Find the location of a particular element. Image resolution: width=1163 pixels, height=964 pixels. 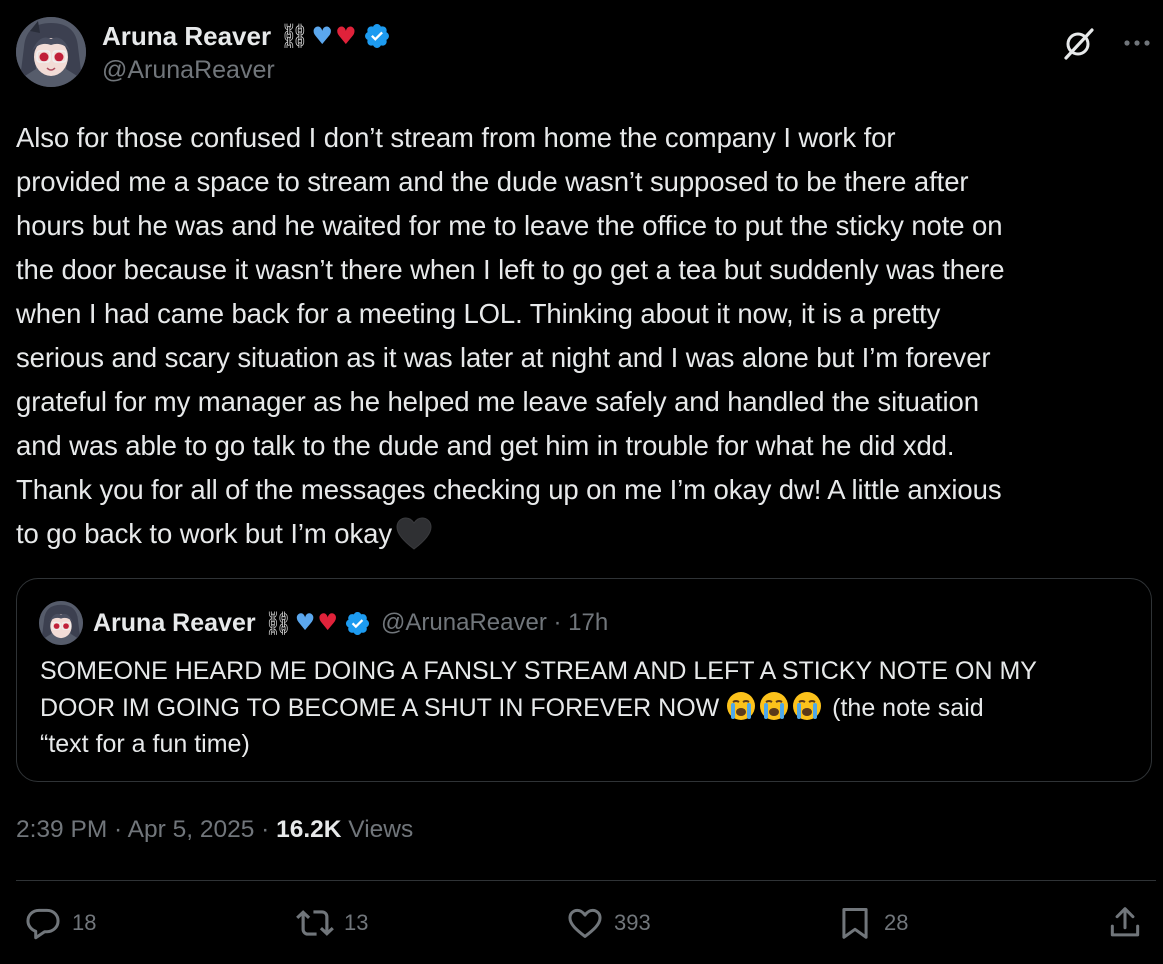

timestamp: 2:39 PM · Apr 5, 2025 · is located at coordinates (146, 829).